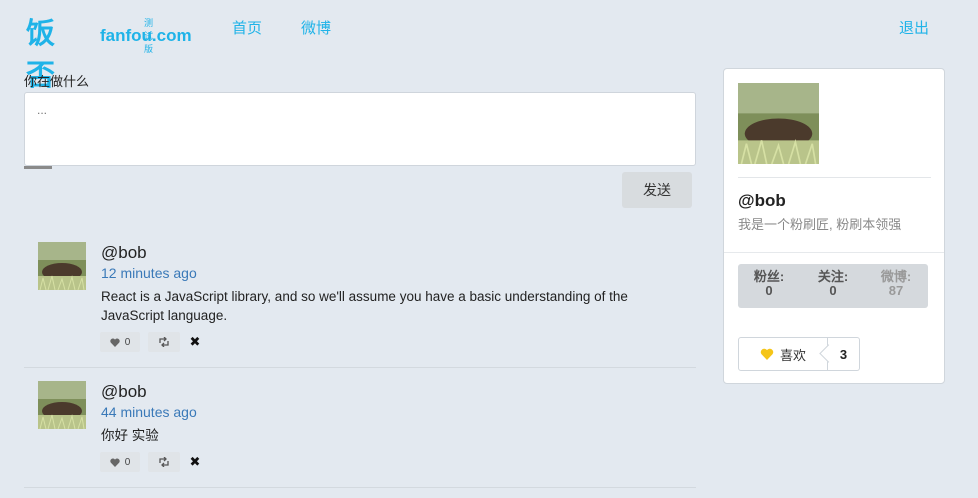  What do you see at coordinates (38, 167) in the screenshot?
I see `composer-progress-bar` at bounding box center [38, 167].